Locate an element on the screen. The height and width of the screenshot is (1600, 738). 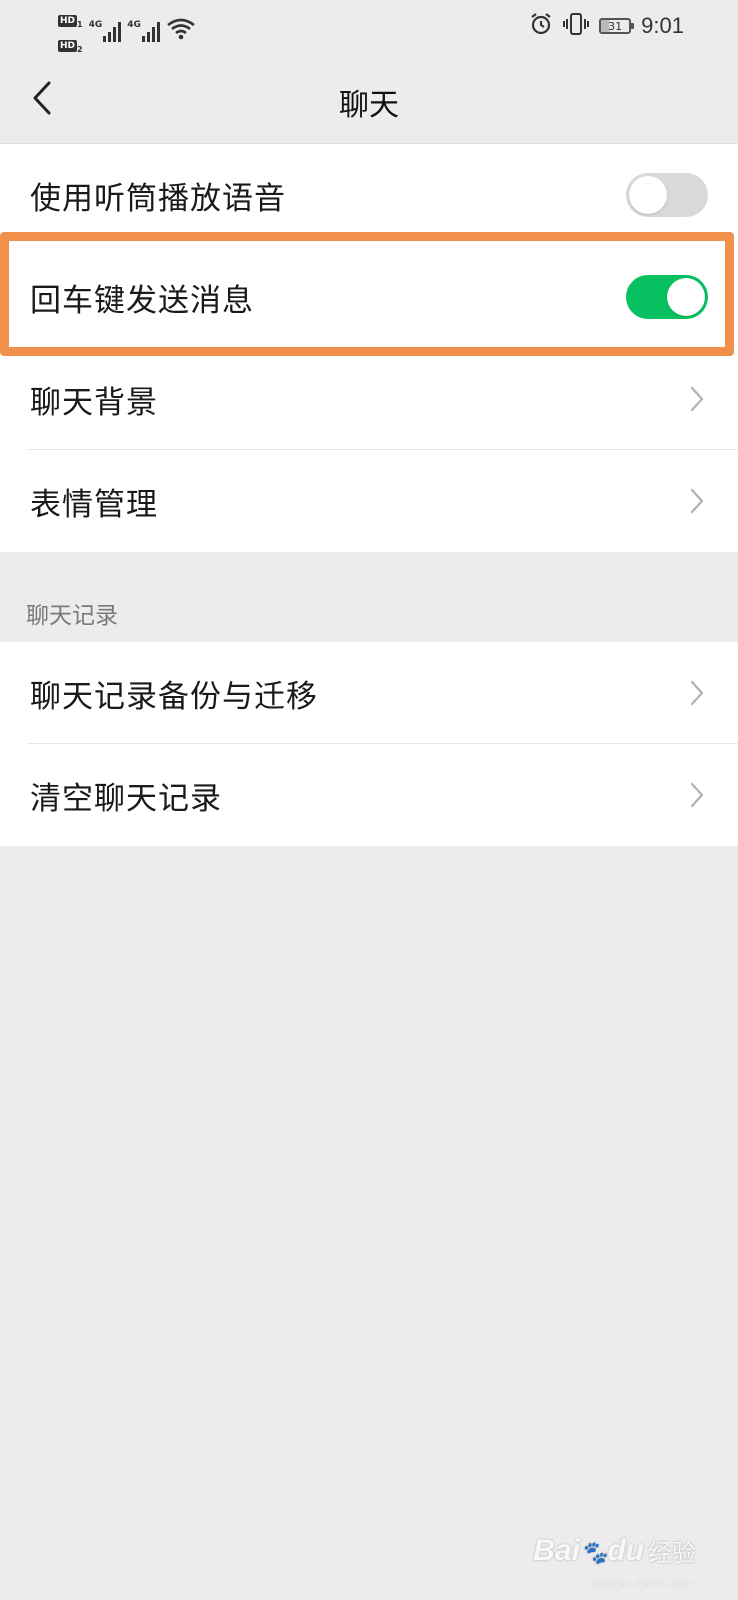
setting-row-enter-to-send: 回车键发送消息 is located at coordinates (369, 297).